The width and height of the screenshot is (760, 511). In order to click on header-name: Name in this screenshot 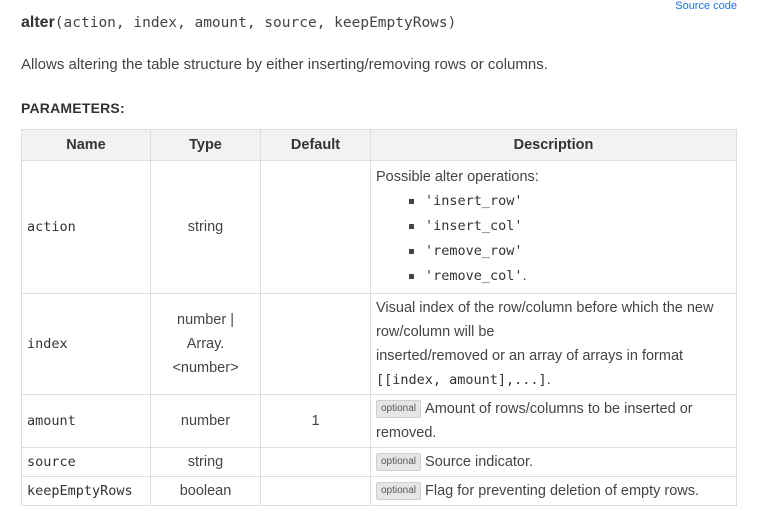, I will do `click(86, 145)`.